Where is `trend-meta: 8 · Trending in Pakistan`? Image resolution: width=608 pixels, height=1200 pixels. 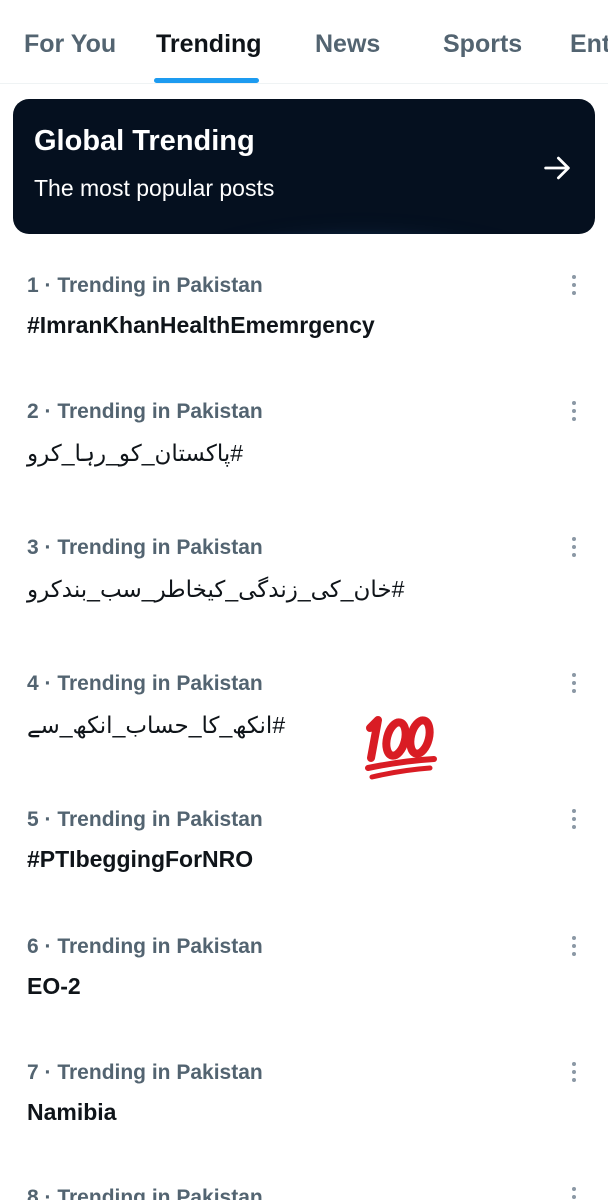 trend-meta: 8 · Trending in Pakistan is located at coordinates (145, 1193).